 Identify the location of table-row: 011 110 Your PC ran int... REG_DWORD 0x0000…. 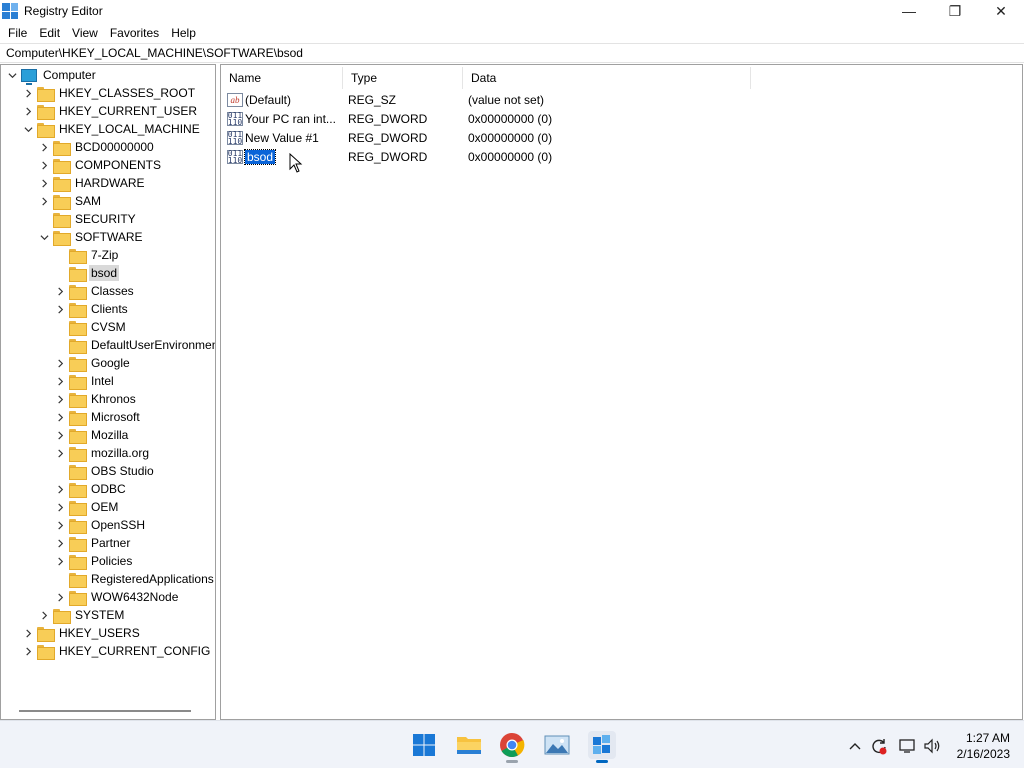
(501, 119).